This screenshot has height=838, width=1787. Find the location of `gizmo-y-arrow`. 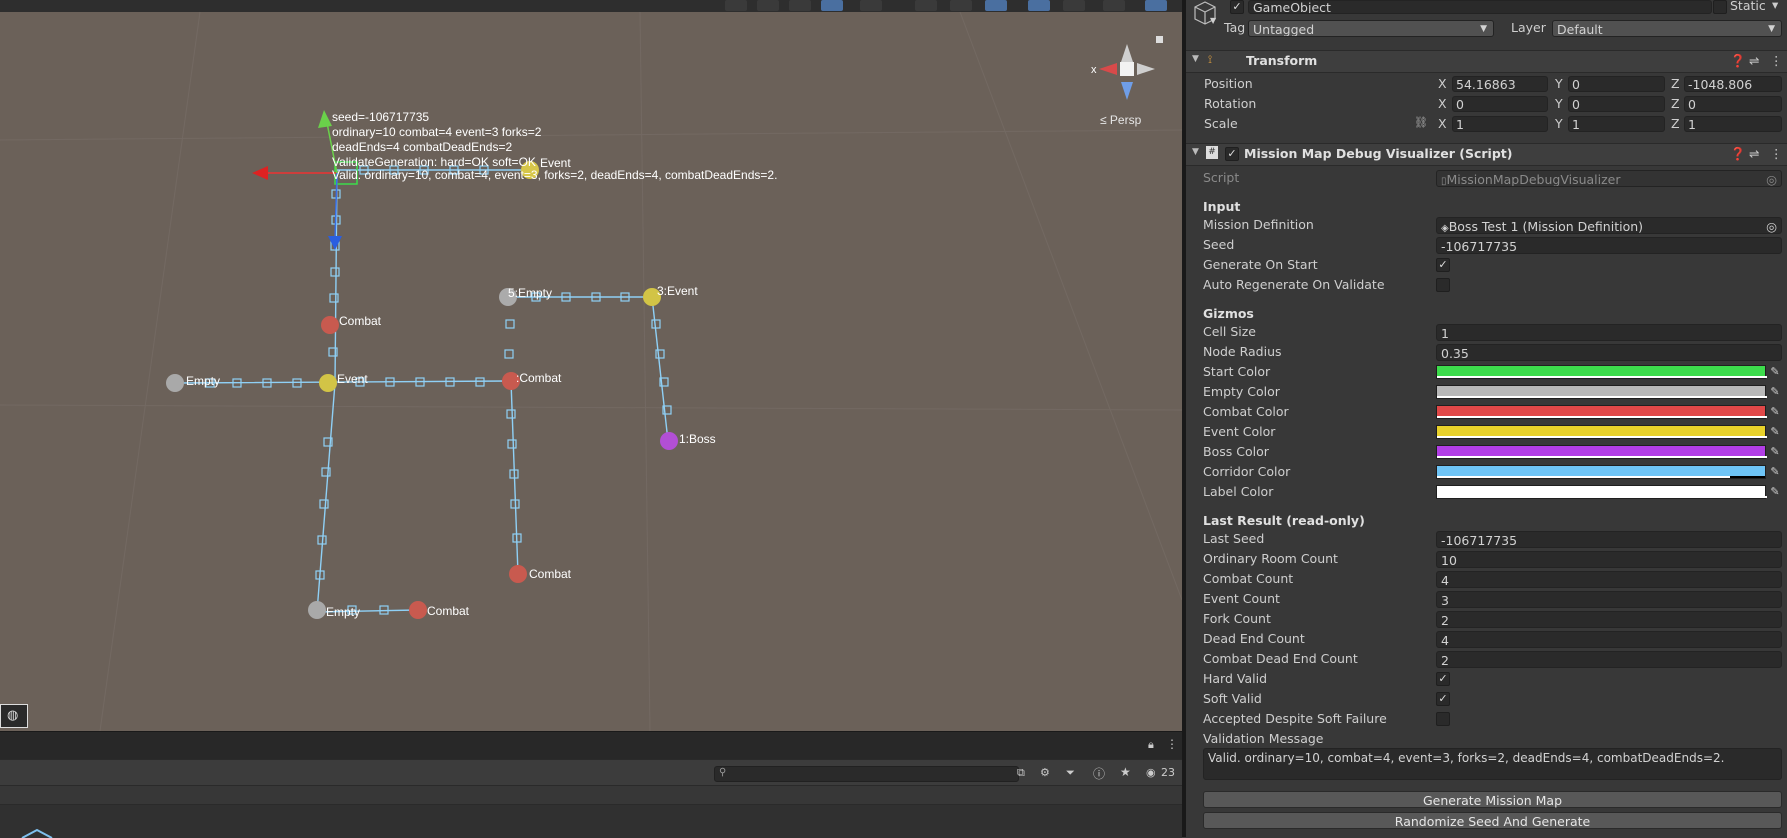

gizmo-y-arrow is located at coordinates (325, 119).